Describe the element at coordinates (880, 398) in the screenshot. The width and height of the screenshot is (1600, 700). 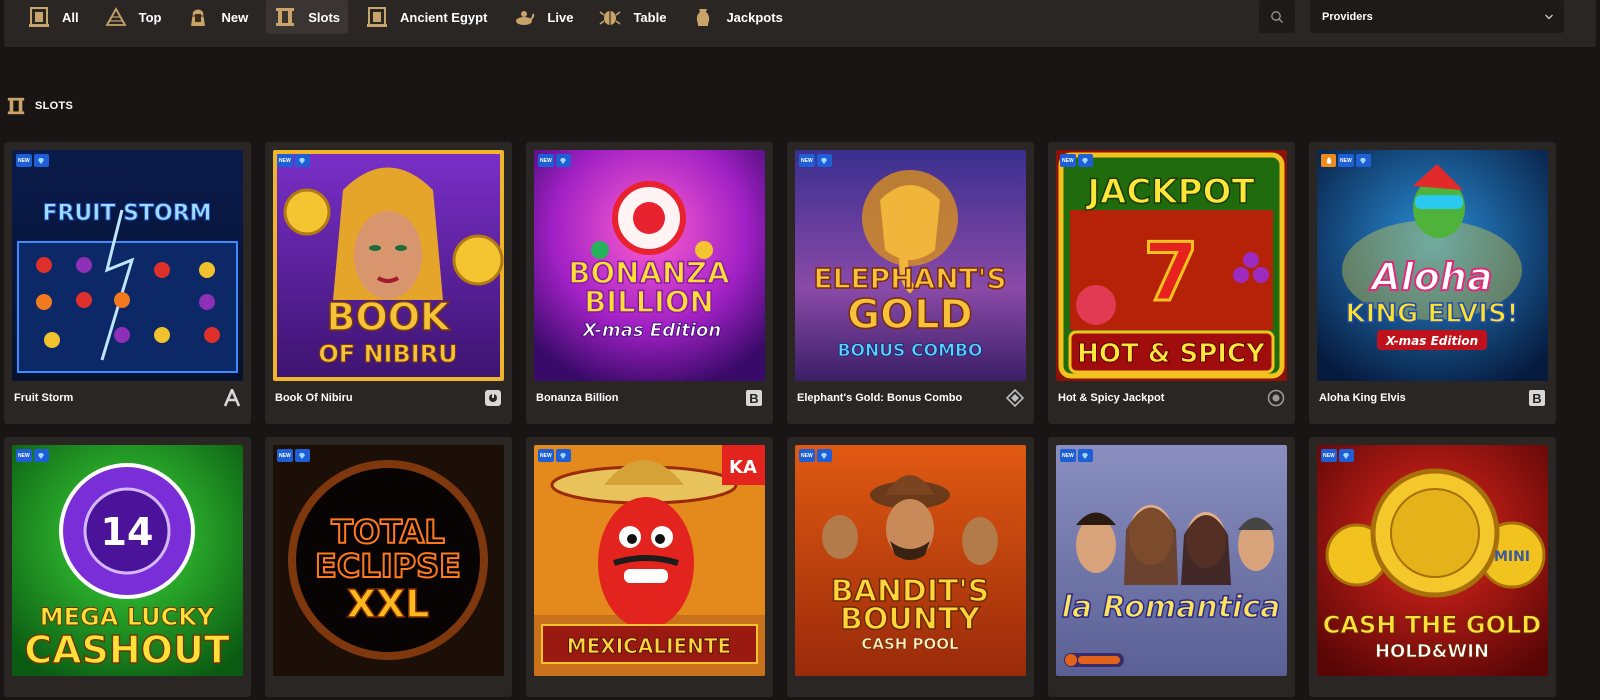
I see `game-title: Elephant's Gold: Bonus Combo` at that location.